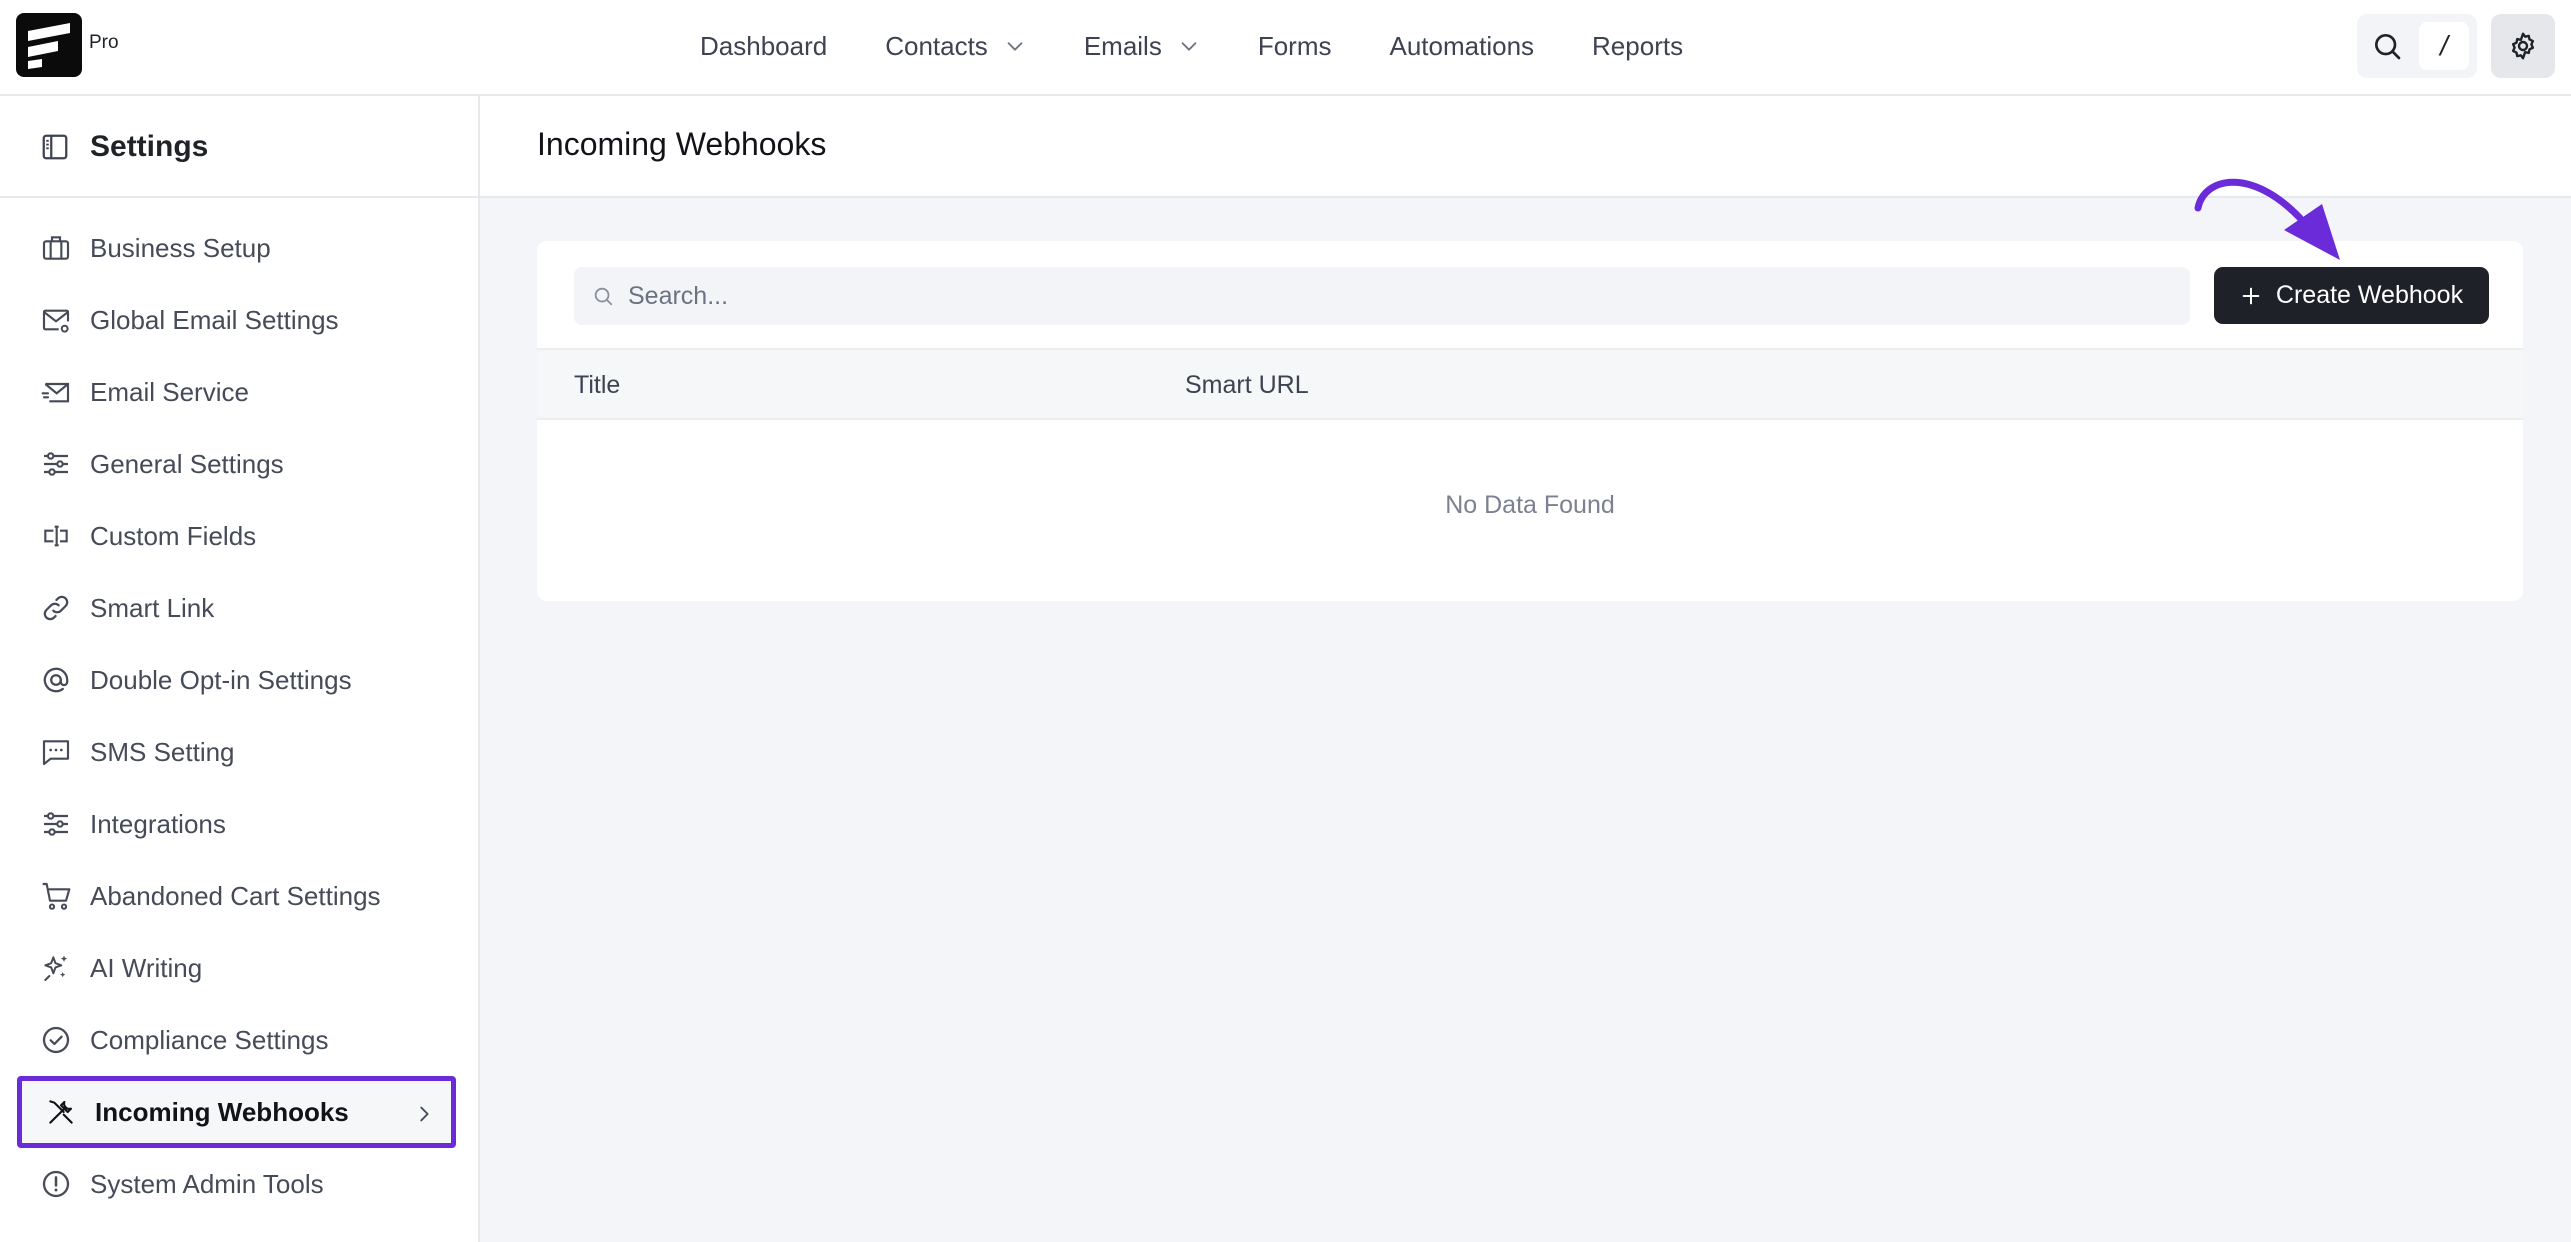 The image size is (2571, 1242). Describe the element at coordinates (239, 147) in the screenshot. I see `sidebar-header: Settings` at that location.